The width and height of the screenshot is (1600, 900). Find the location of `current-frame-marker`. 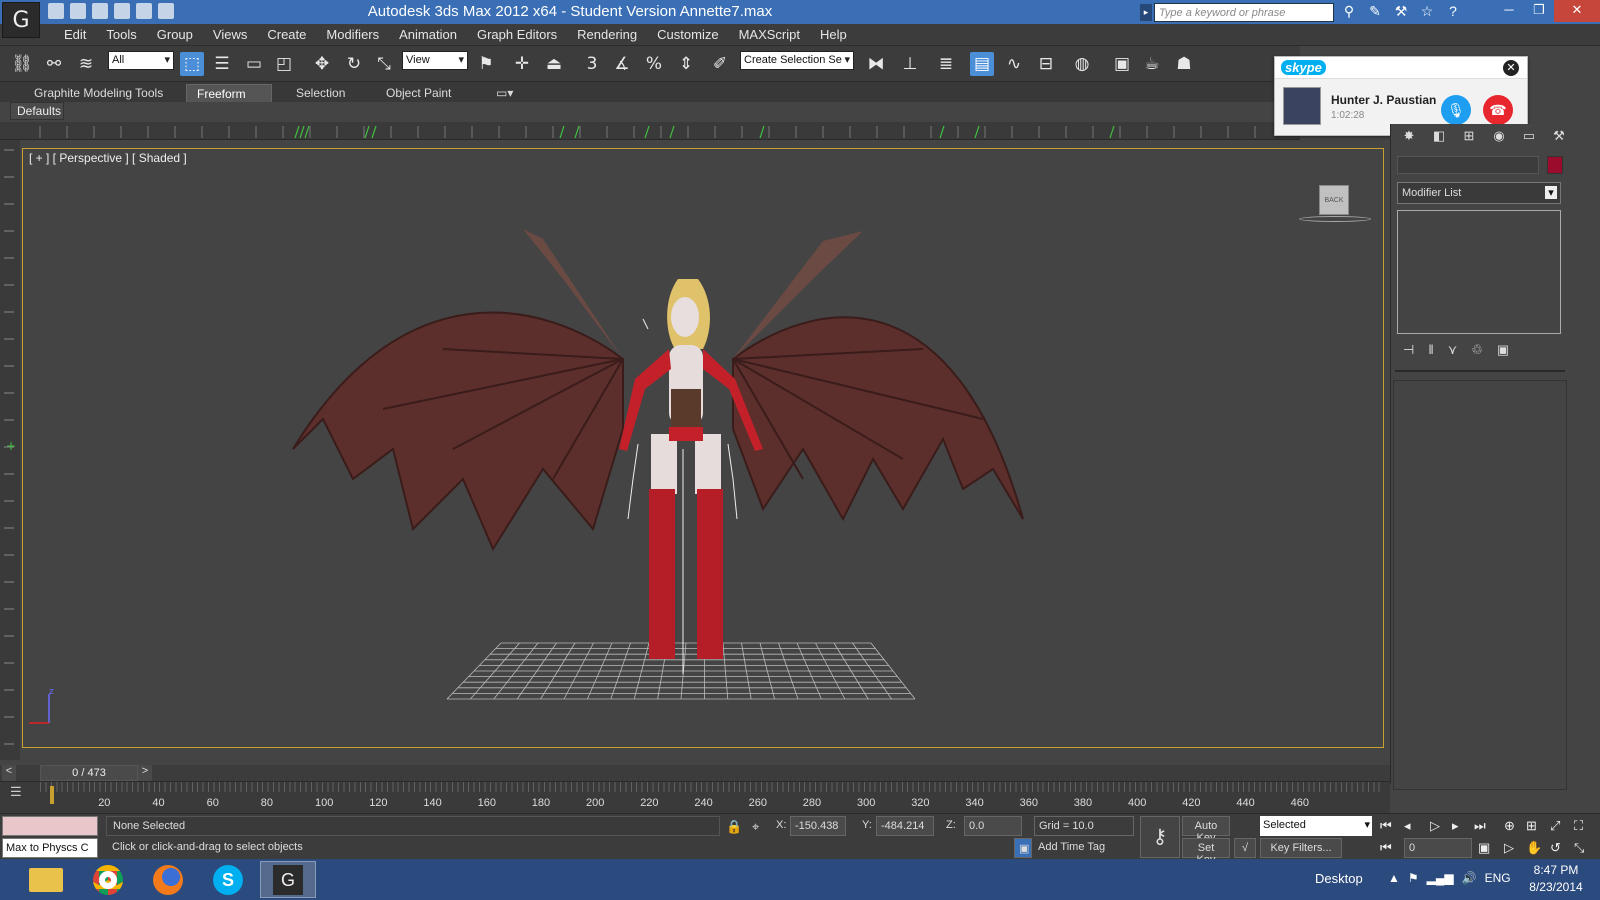

current-frame-marker is located at coordinates (52, 795).